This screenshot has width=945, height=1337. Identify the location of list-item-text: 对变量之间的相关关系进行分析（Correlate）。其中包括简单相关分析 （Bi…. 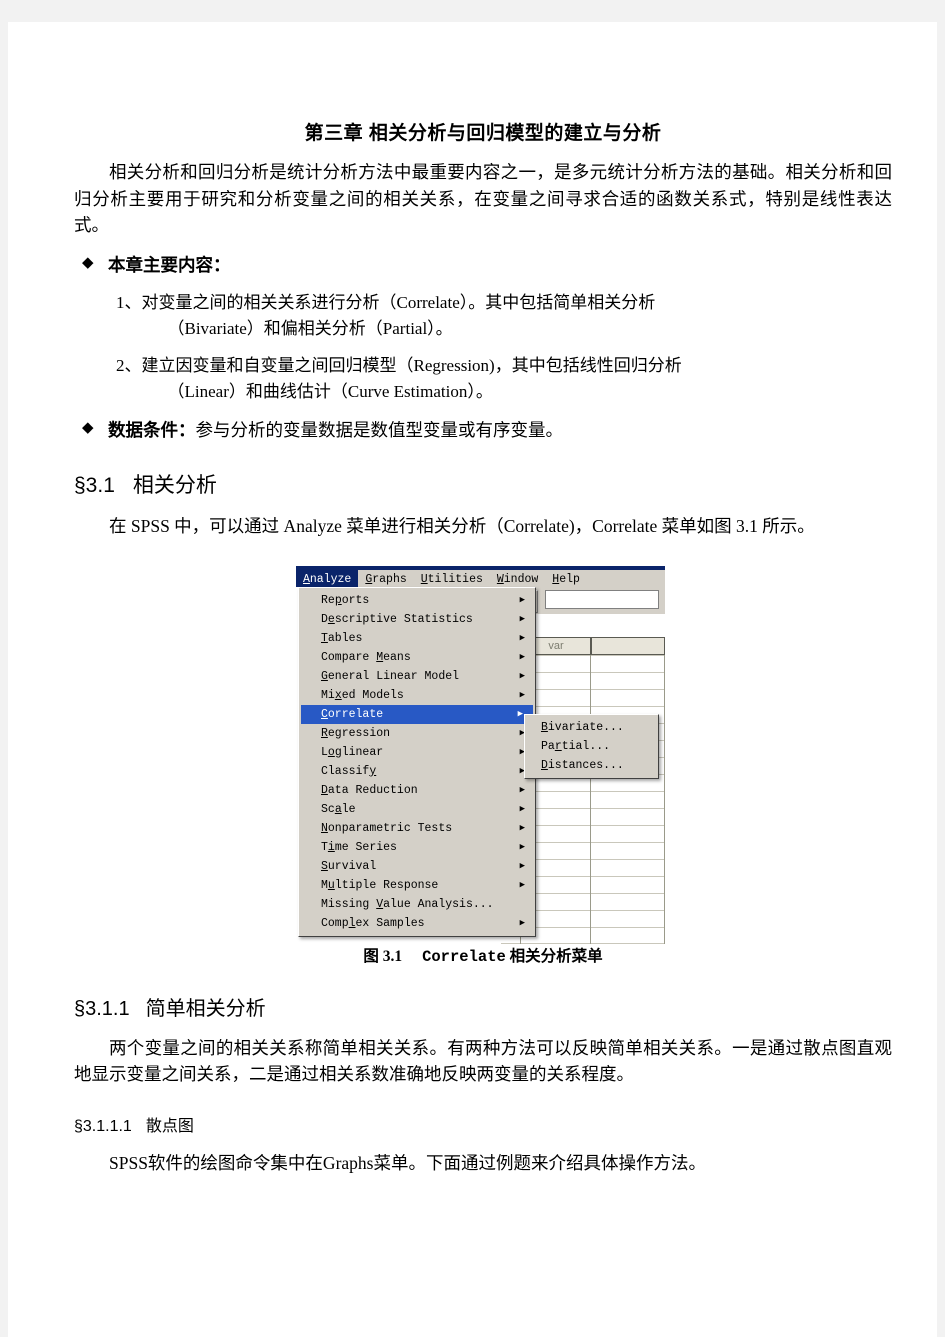
(399, 315).